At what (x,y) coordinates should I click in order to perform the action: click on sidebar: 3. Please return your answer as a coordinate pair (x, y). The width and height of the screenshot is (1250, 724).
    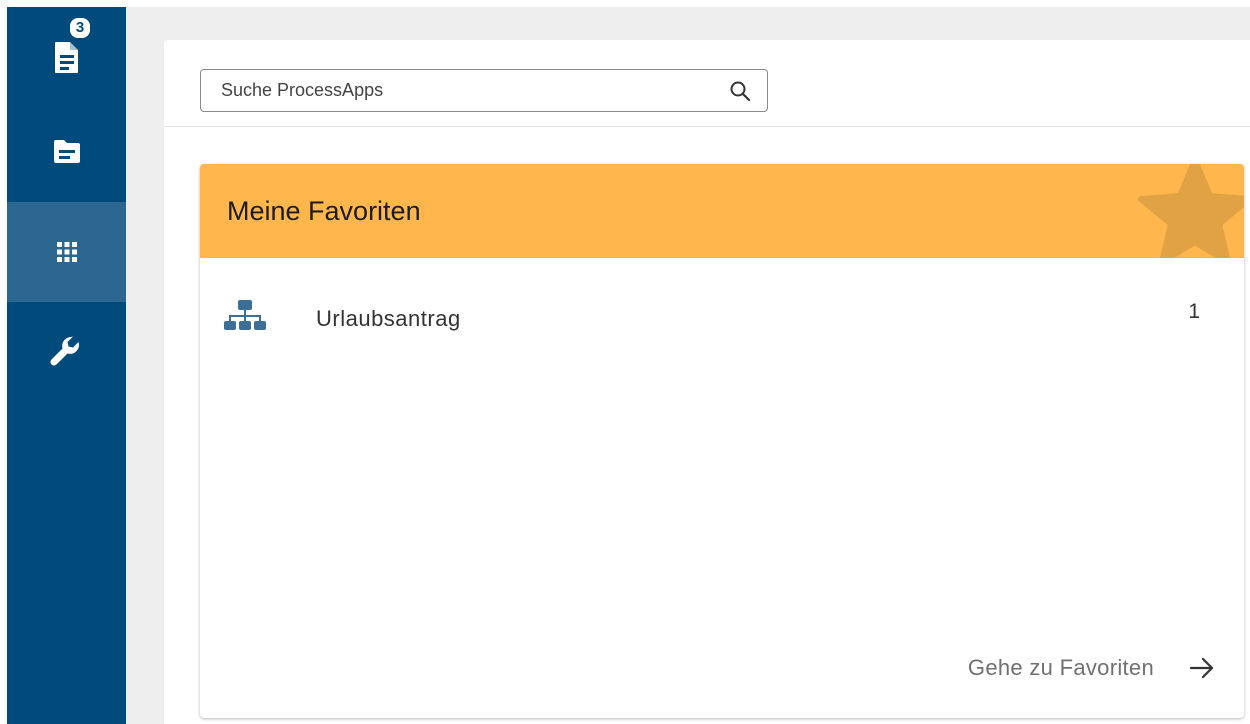
    Looking at the image, I should click on (66, 365).